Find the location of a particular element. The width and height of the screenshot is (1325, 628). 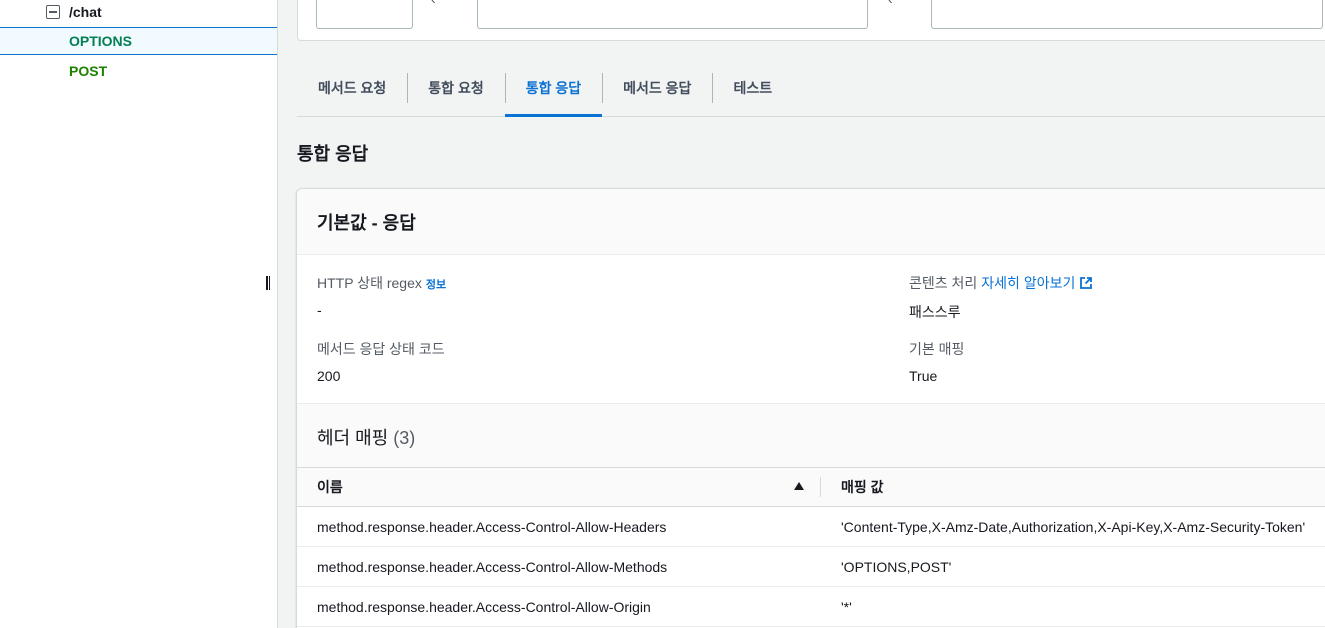

resource-path-label: /chat is located at coordinates (85, 12).